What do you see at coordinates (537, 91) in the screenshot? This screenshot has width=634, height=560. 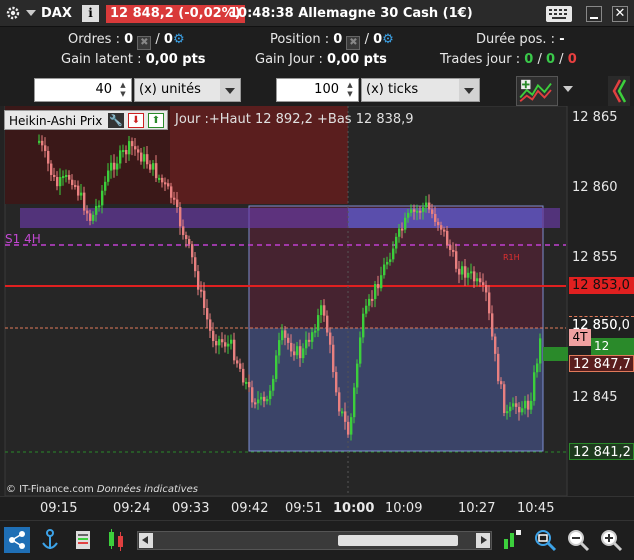 I see `add-indicator-icon` at bounding box center [537, 91].